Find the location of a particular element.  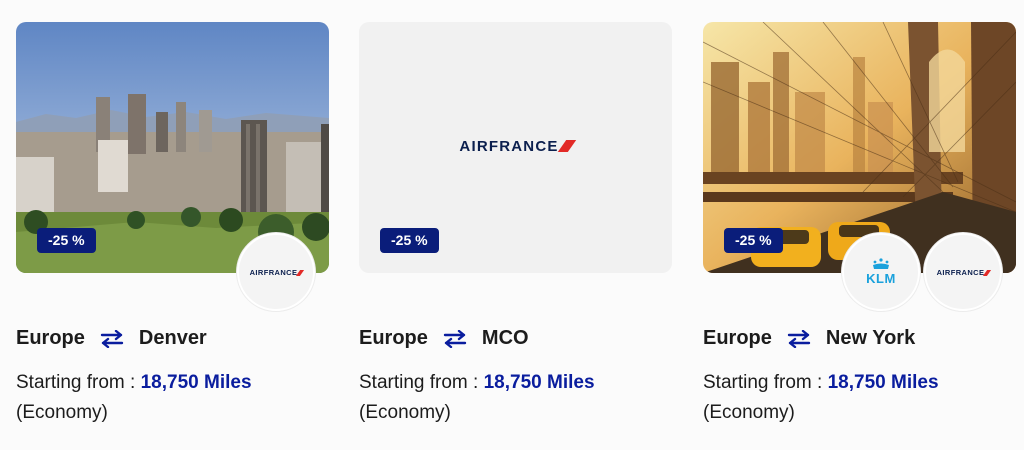

klm-crown-icon is located at coordinates (880, 263).